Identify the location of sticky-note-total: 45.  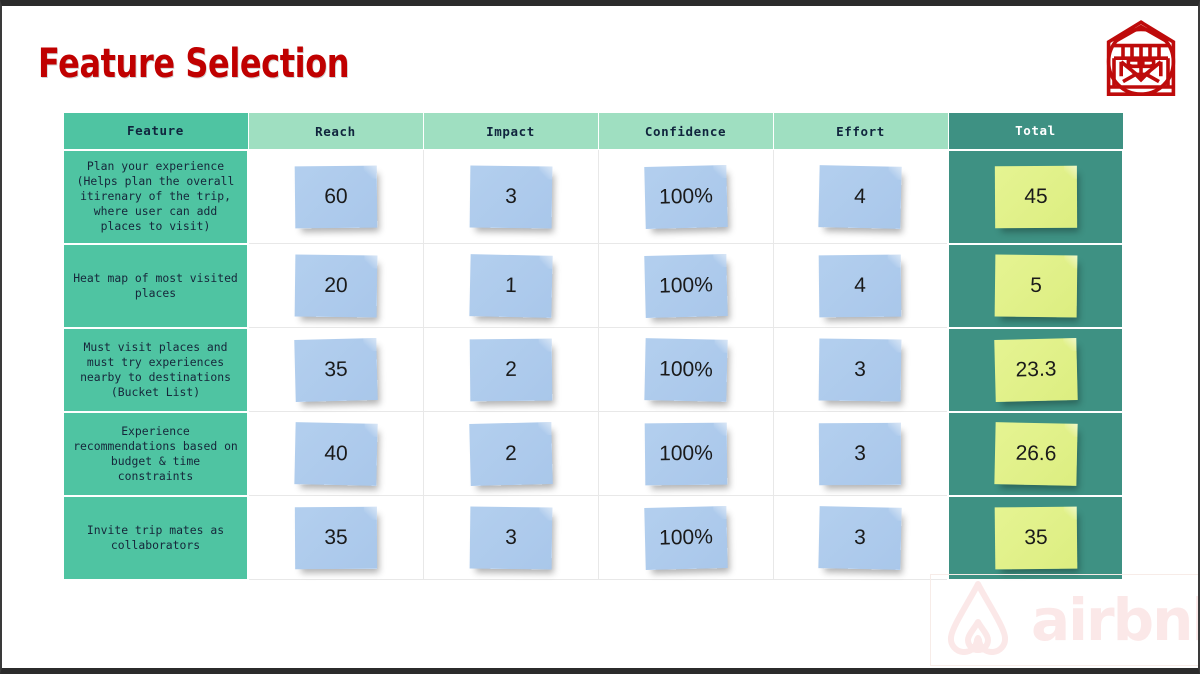
(1035, 196).